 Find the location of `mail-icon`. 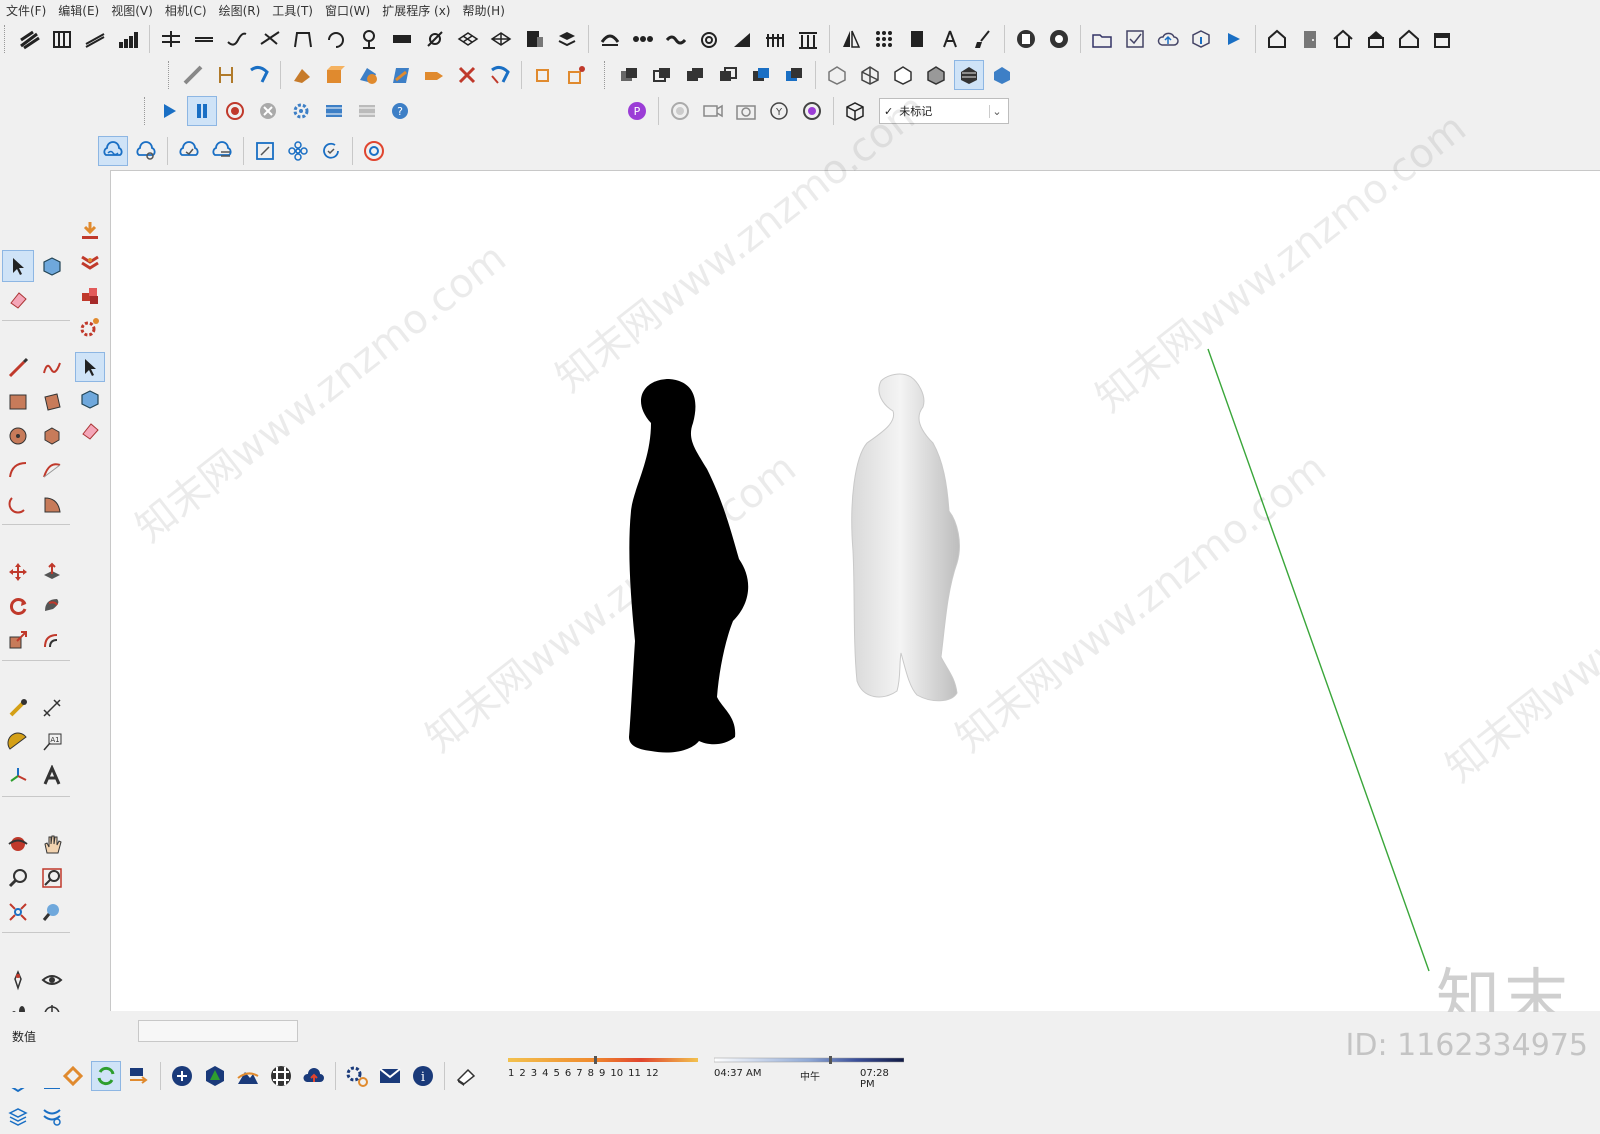

mail-icon is located at coordinates (390, 1076).